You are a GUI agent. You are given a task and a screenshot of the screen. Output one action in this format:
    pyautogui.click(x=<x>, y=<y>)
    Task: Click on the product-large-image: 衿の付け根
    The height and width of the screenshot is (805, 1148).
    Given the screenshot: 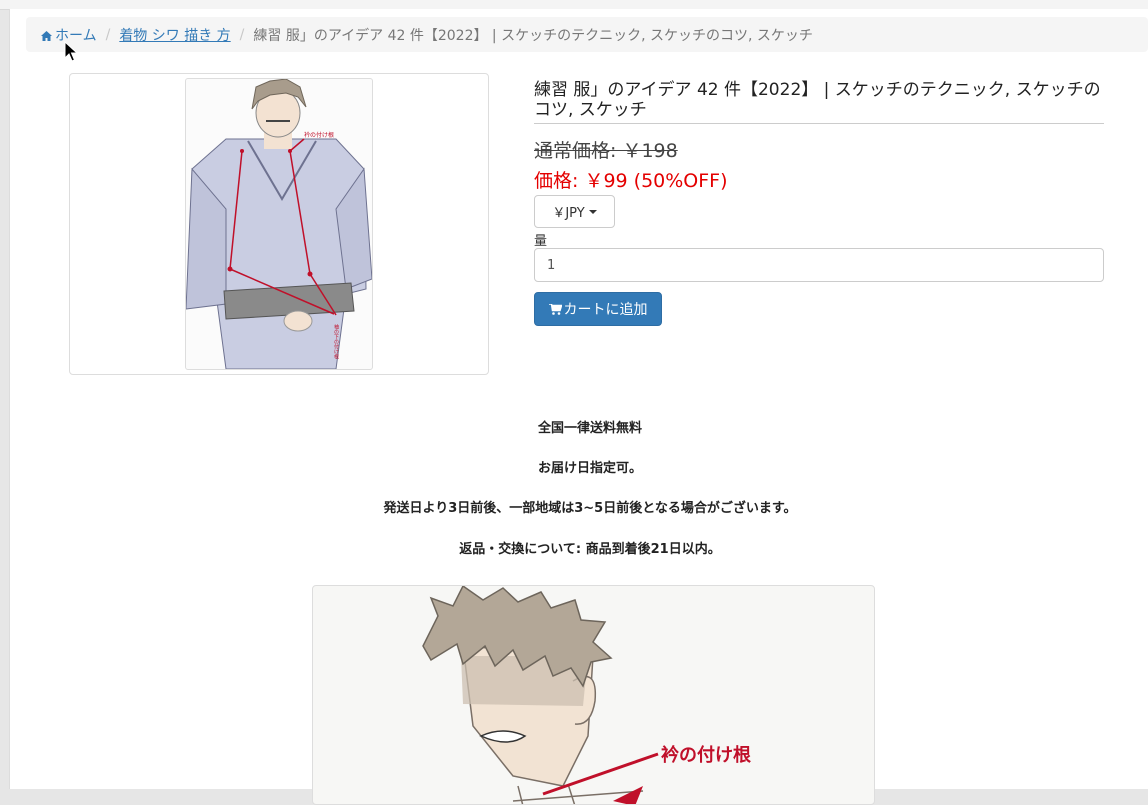 What is the action you would take?
    pyautogui.click(x=593, y=695)
    